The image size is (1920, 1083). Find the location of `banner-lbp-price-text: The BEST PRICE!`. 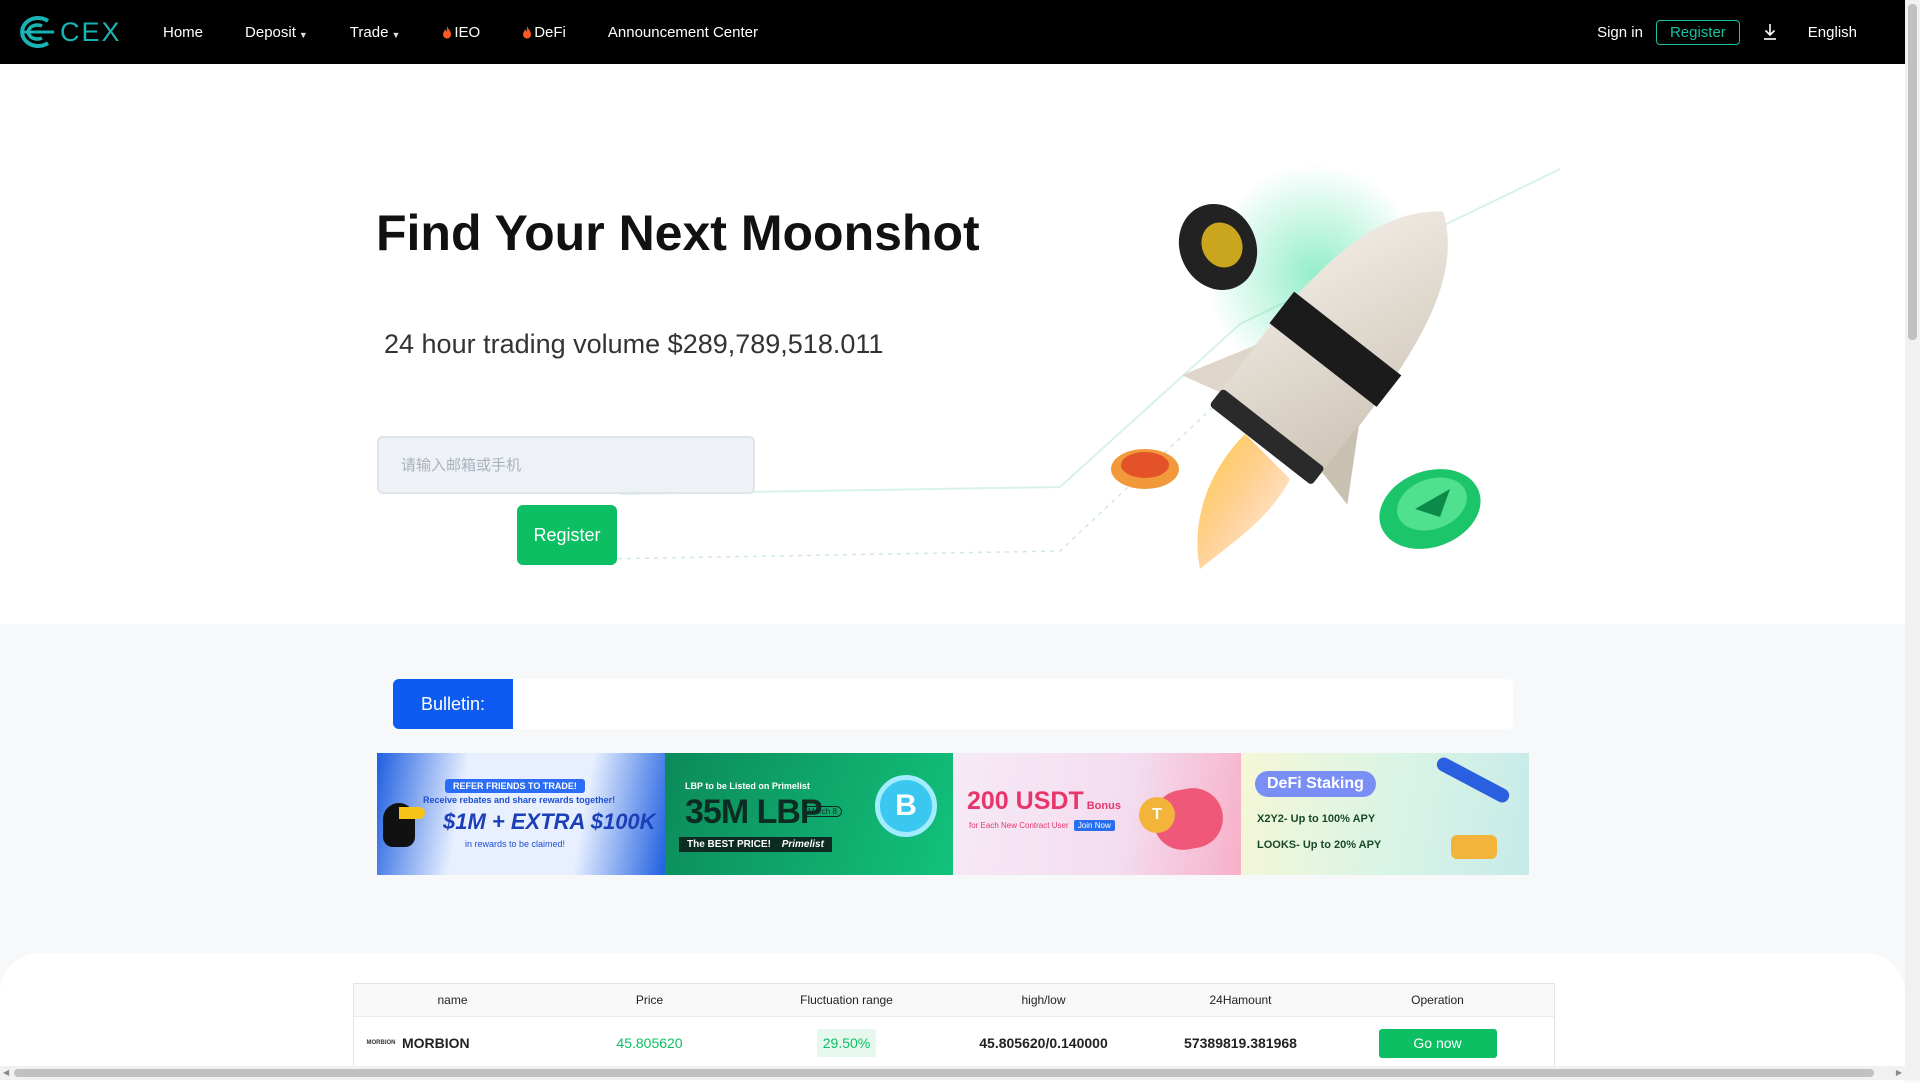

banner-lbp-price-text: The BEST PRICE! is located at coordinates (729, 844).